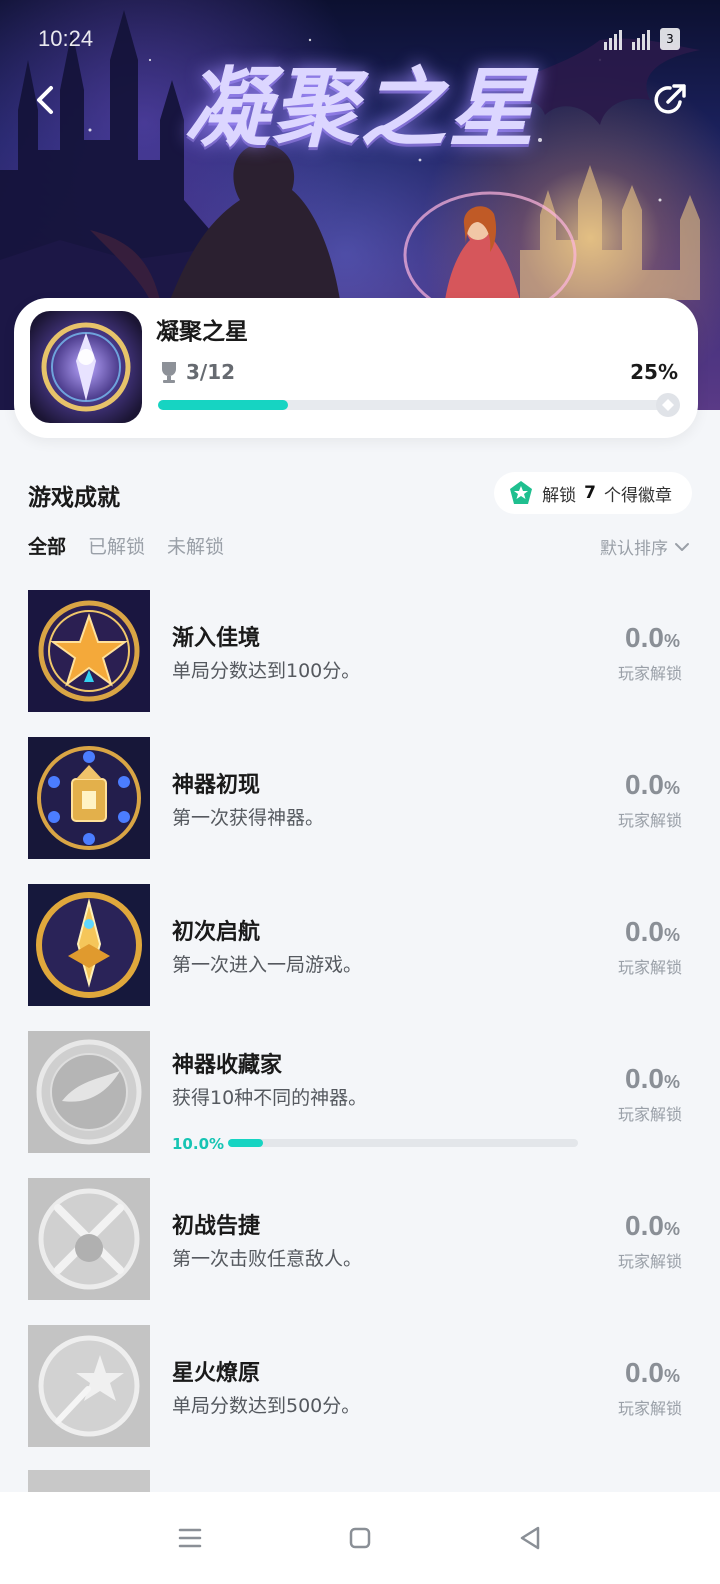 Image resolution: width=720 pixels, height=1584 pixels. Describe the element at coordinates (89, 1239) in the screenshot. I see `achievement-swords-icon` at that location.